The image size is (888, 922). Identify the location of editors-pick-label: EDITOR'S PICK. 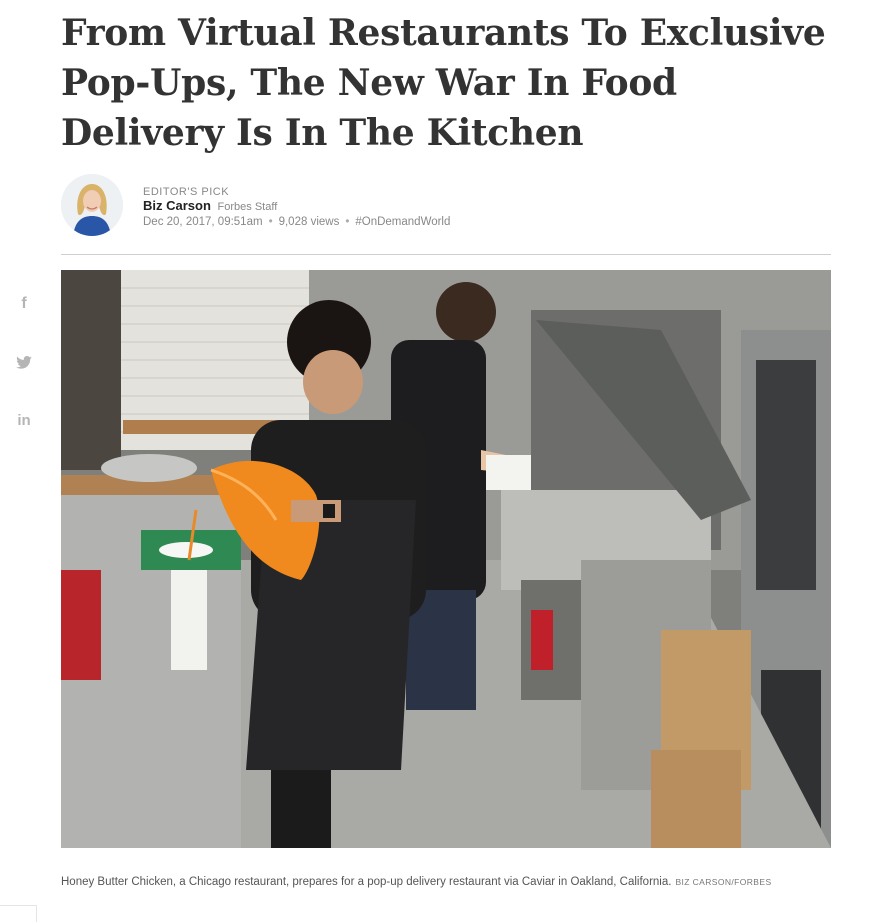
(186, 192).